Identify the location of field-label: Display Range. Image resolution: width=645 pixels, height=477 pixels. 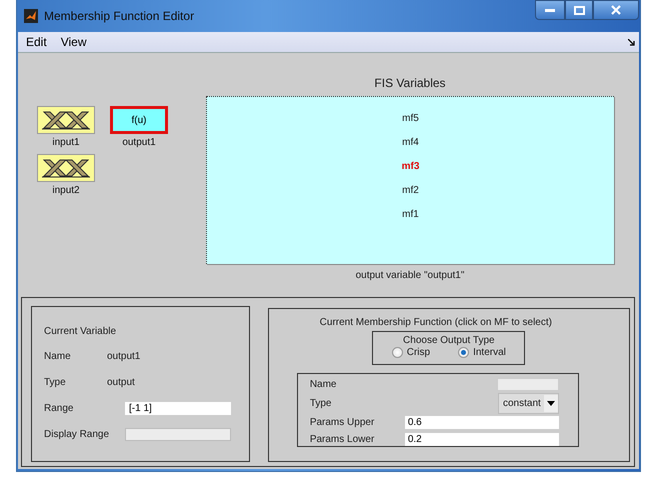
(75, 434).